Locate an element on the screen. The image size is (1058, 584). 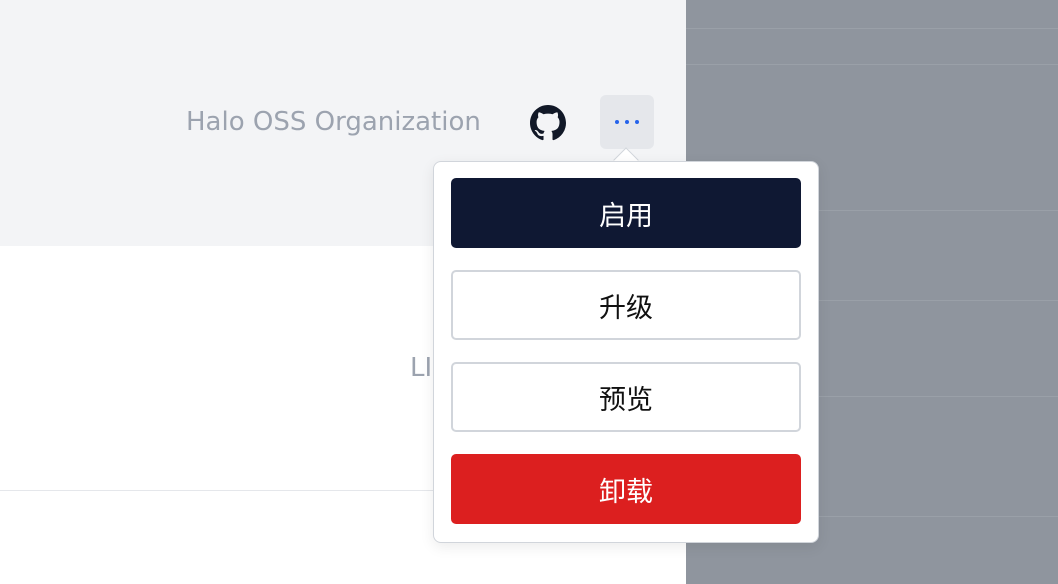
github-icon is located at coordinates (548, 123).